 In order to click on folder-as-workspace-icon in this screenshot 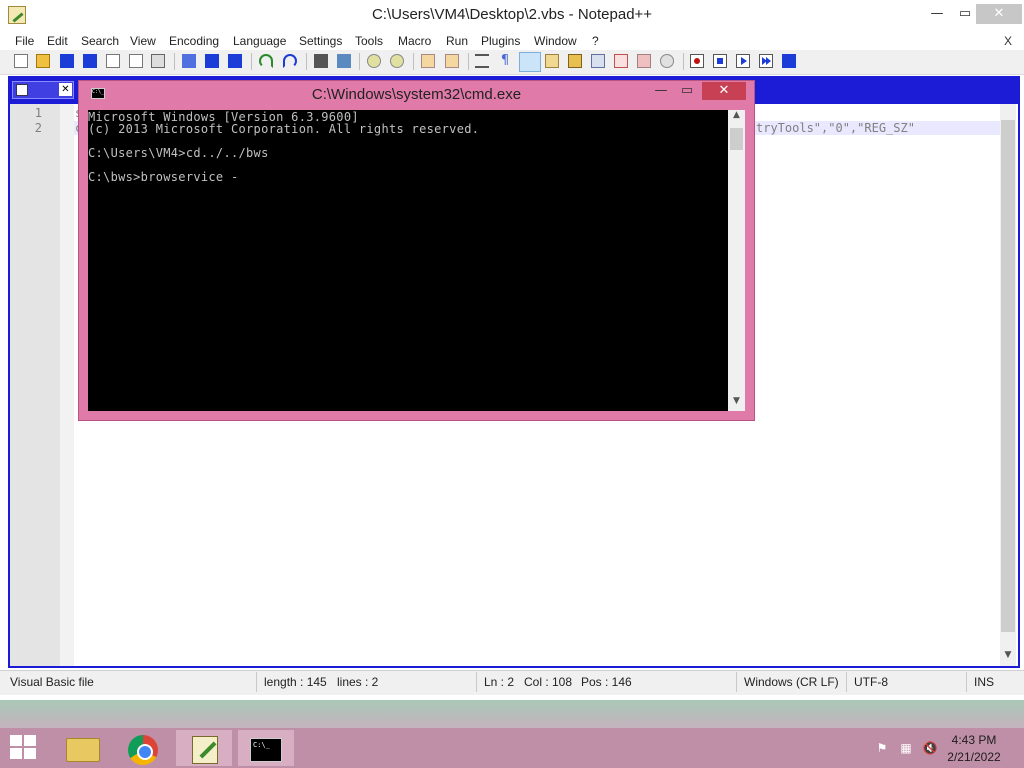, I will do `click(644, 61)`.